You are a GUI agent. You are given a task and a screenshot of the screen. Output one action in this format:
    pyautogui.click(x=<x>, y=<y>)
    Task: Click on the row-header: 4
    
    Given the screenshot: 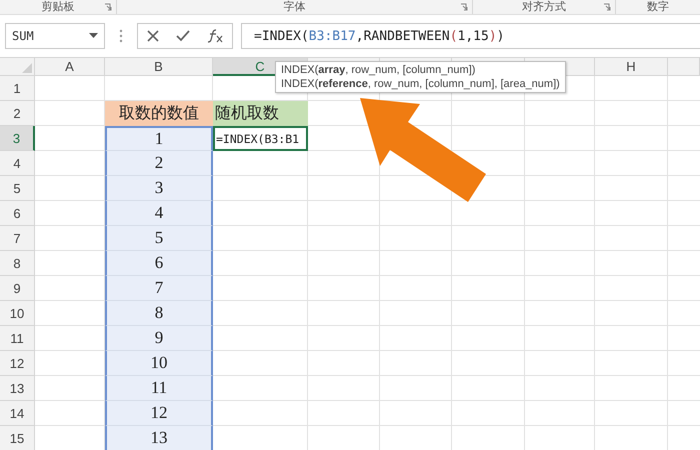 What is the action you would take?
    pyautogui.click(x=17, y=163)
    